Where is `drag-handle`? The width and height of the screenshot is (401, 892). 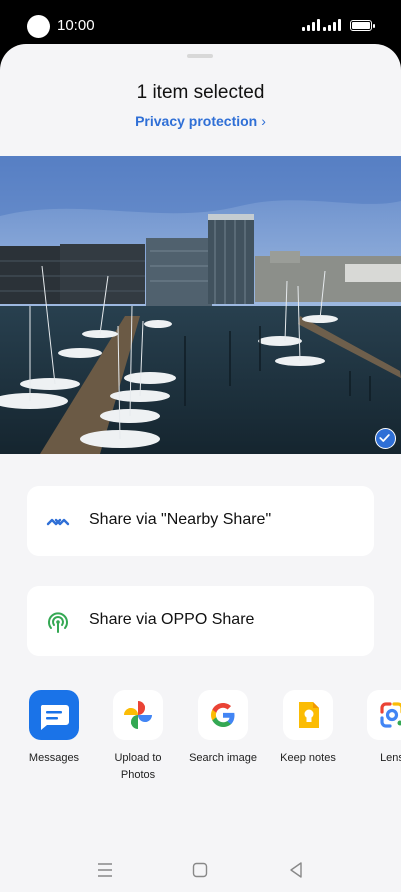
drag-handle is located at coordinates (200, 56).